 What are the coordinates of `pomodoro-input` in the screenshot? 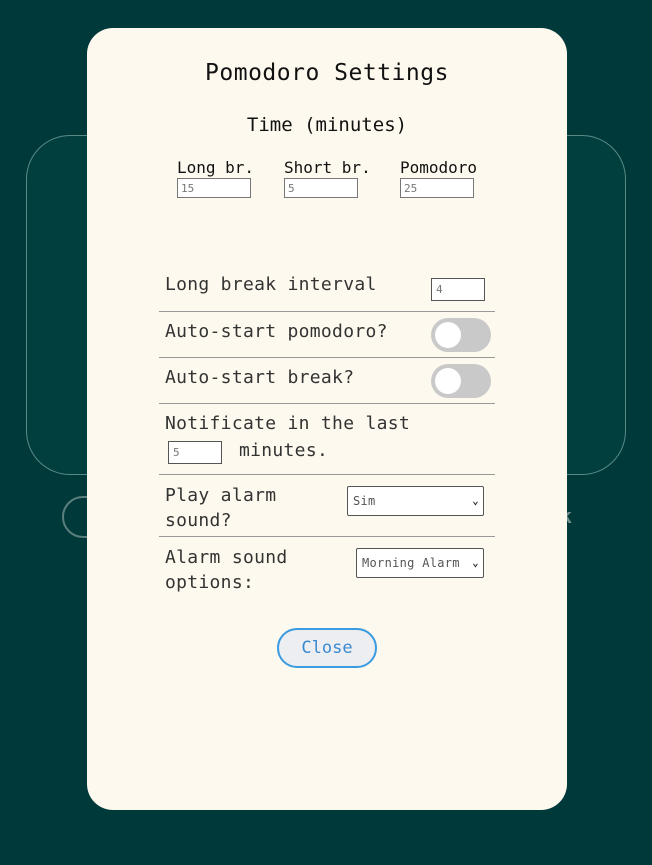 It's located at (437, 188).